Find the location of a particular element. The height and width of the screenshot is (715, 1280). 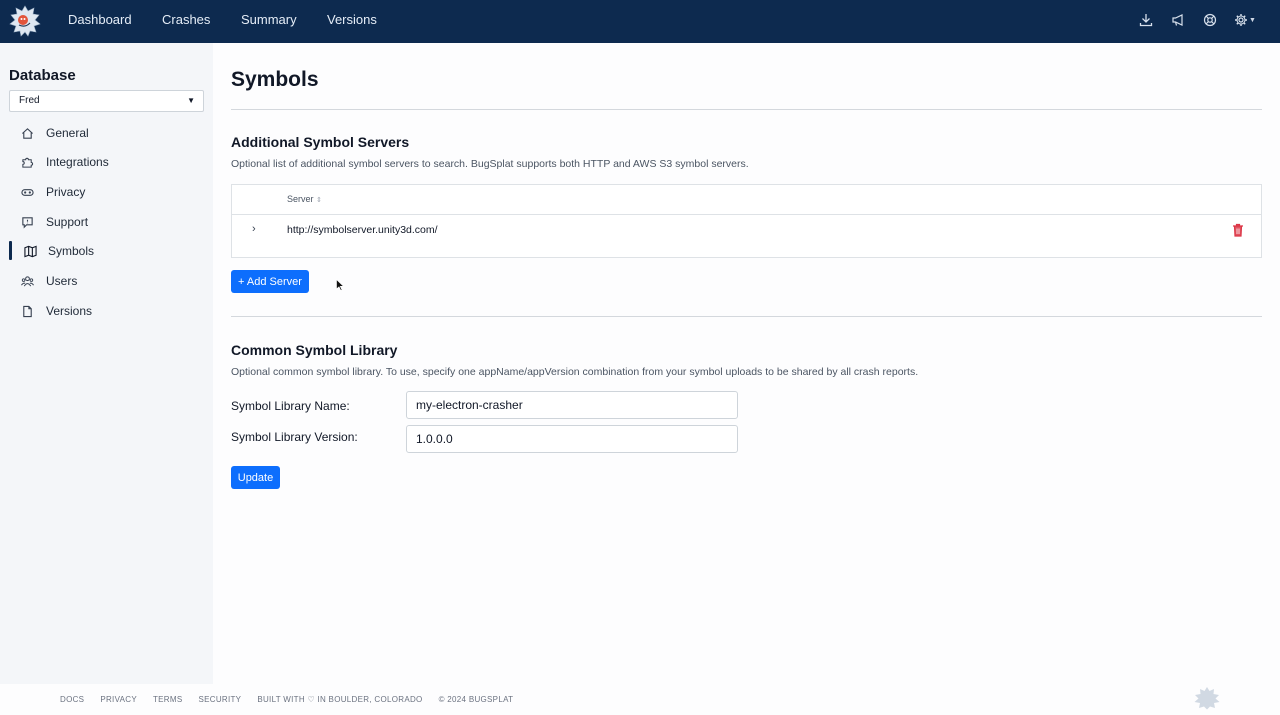

sidebar-item-label: General is located at coordinates (67, 133).